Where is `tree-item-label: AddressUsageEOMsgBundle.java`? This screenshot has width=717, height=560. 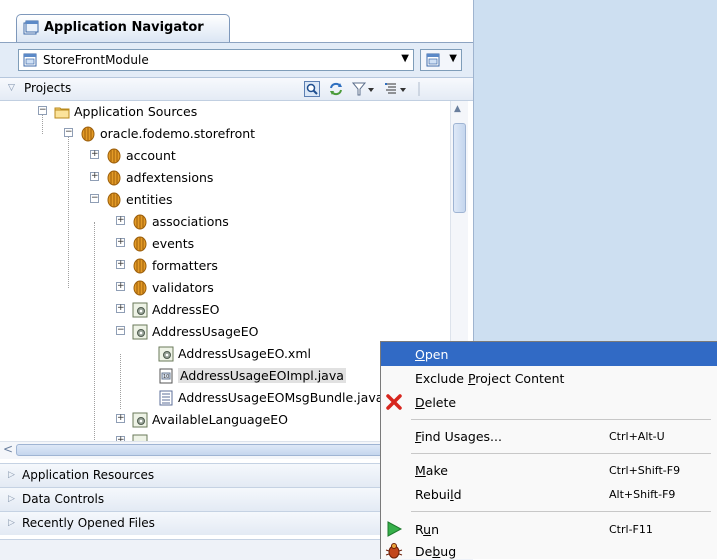
tree-item-label: AddressUsageEOMsgBundle.java is located at coordinates (281, 397).